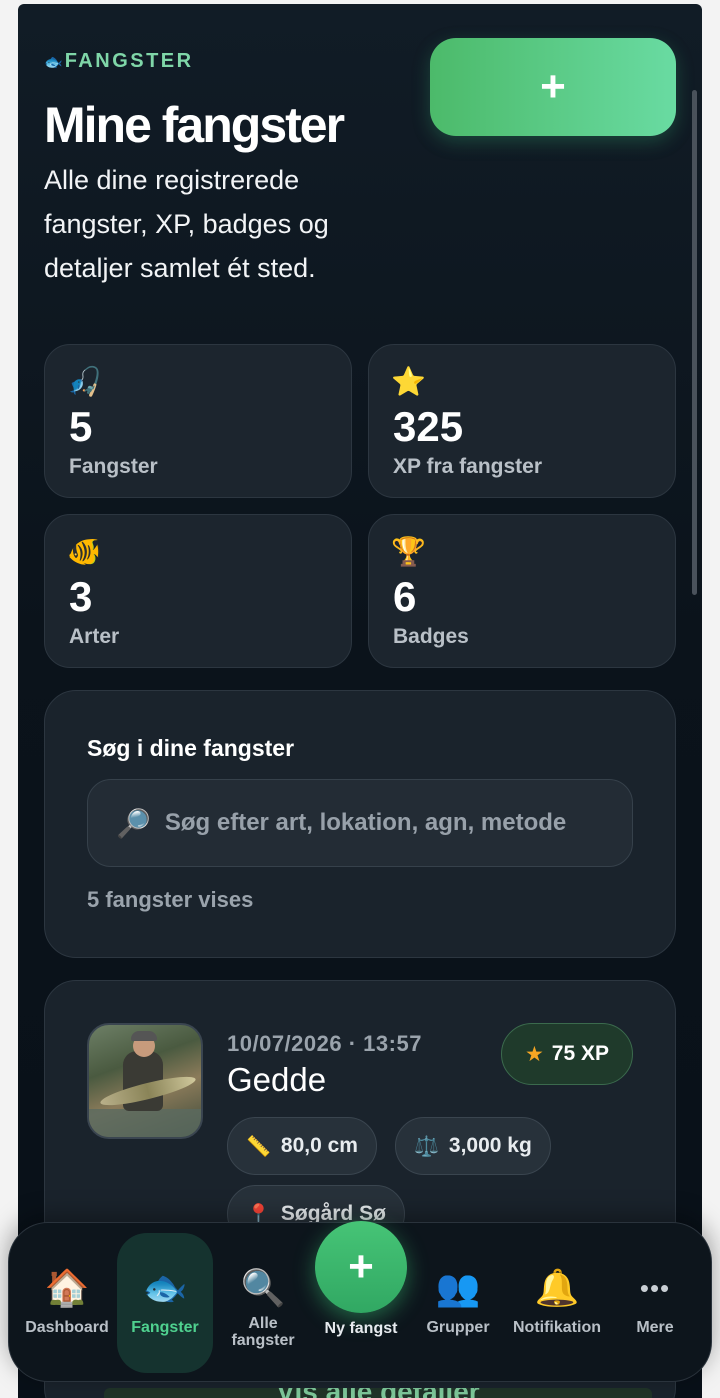 This screenshot has height=1398, width=720. I want to click on nav-item-all-catches: 🔍 Alle fangster, so click(263, 1303).